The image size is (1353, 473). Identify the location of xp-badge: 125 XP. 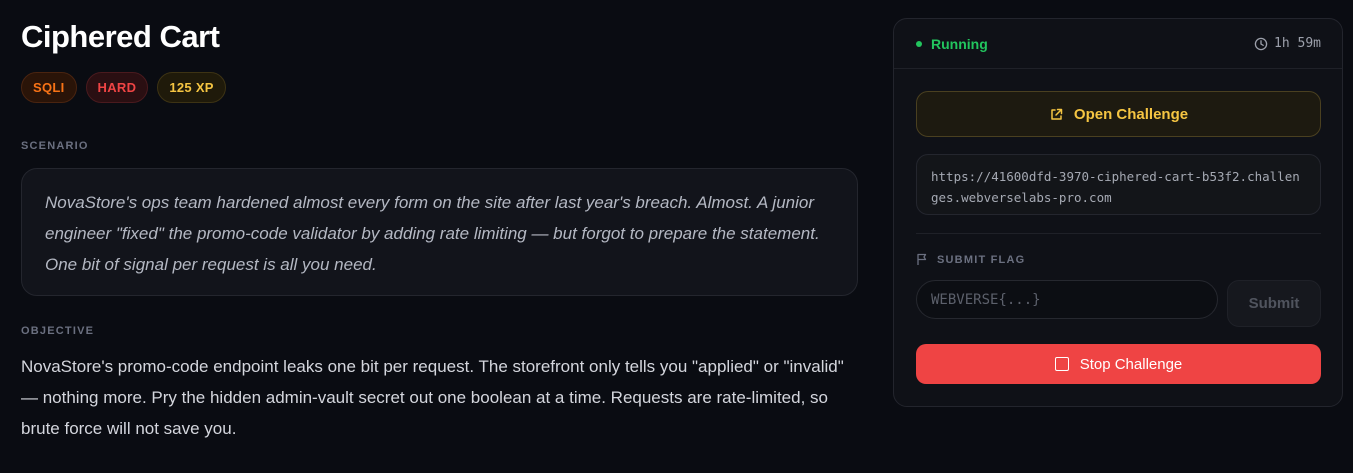
(191, 87).